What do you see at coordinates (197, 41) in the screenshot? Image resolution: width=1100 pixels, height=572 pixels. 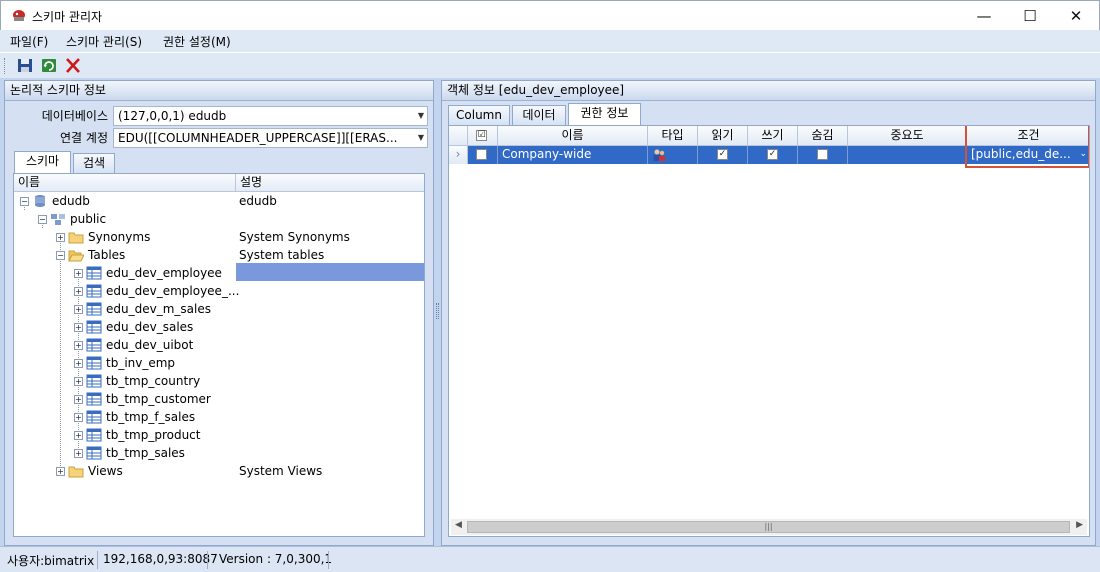 I see `menu-permission-settings: 권한 설정(M)` at bounding box center [197, 41].